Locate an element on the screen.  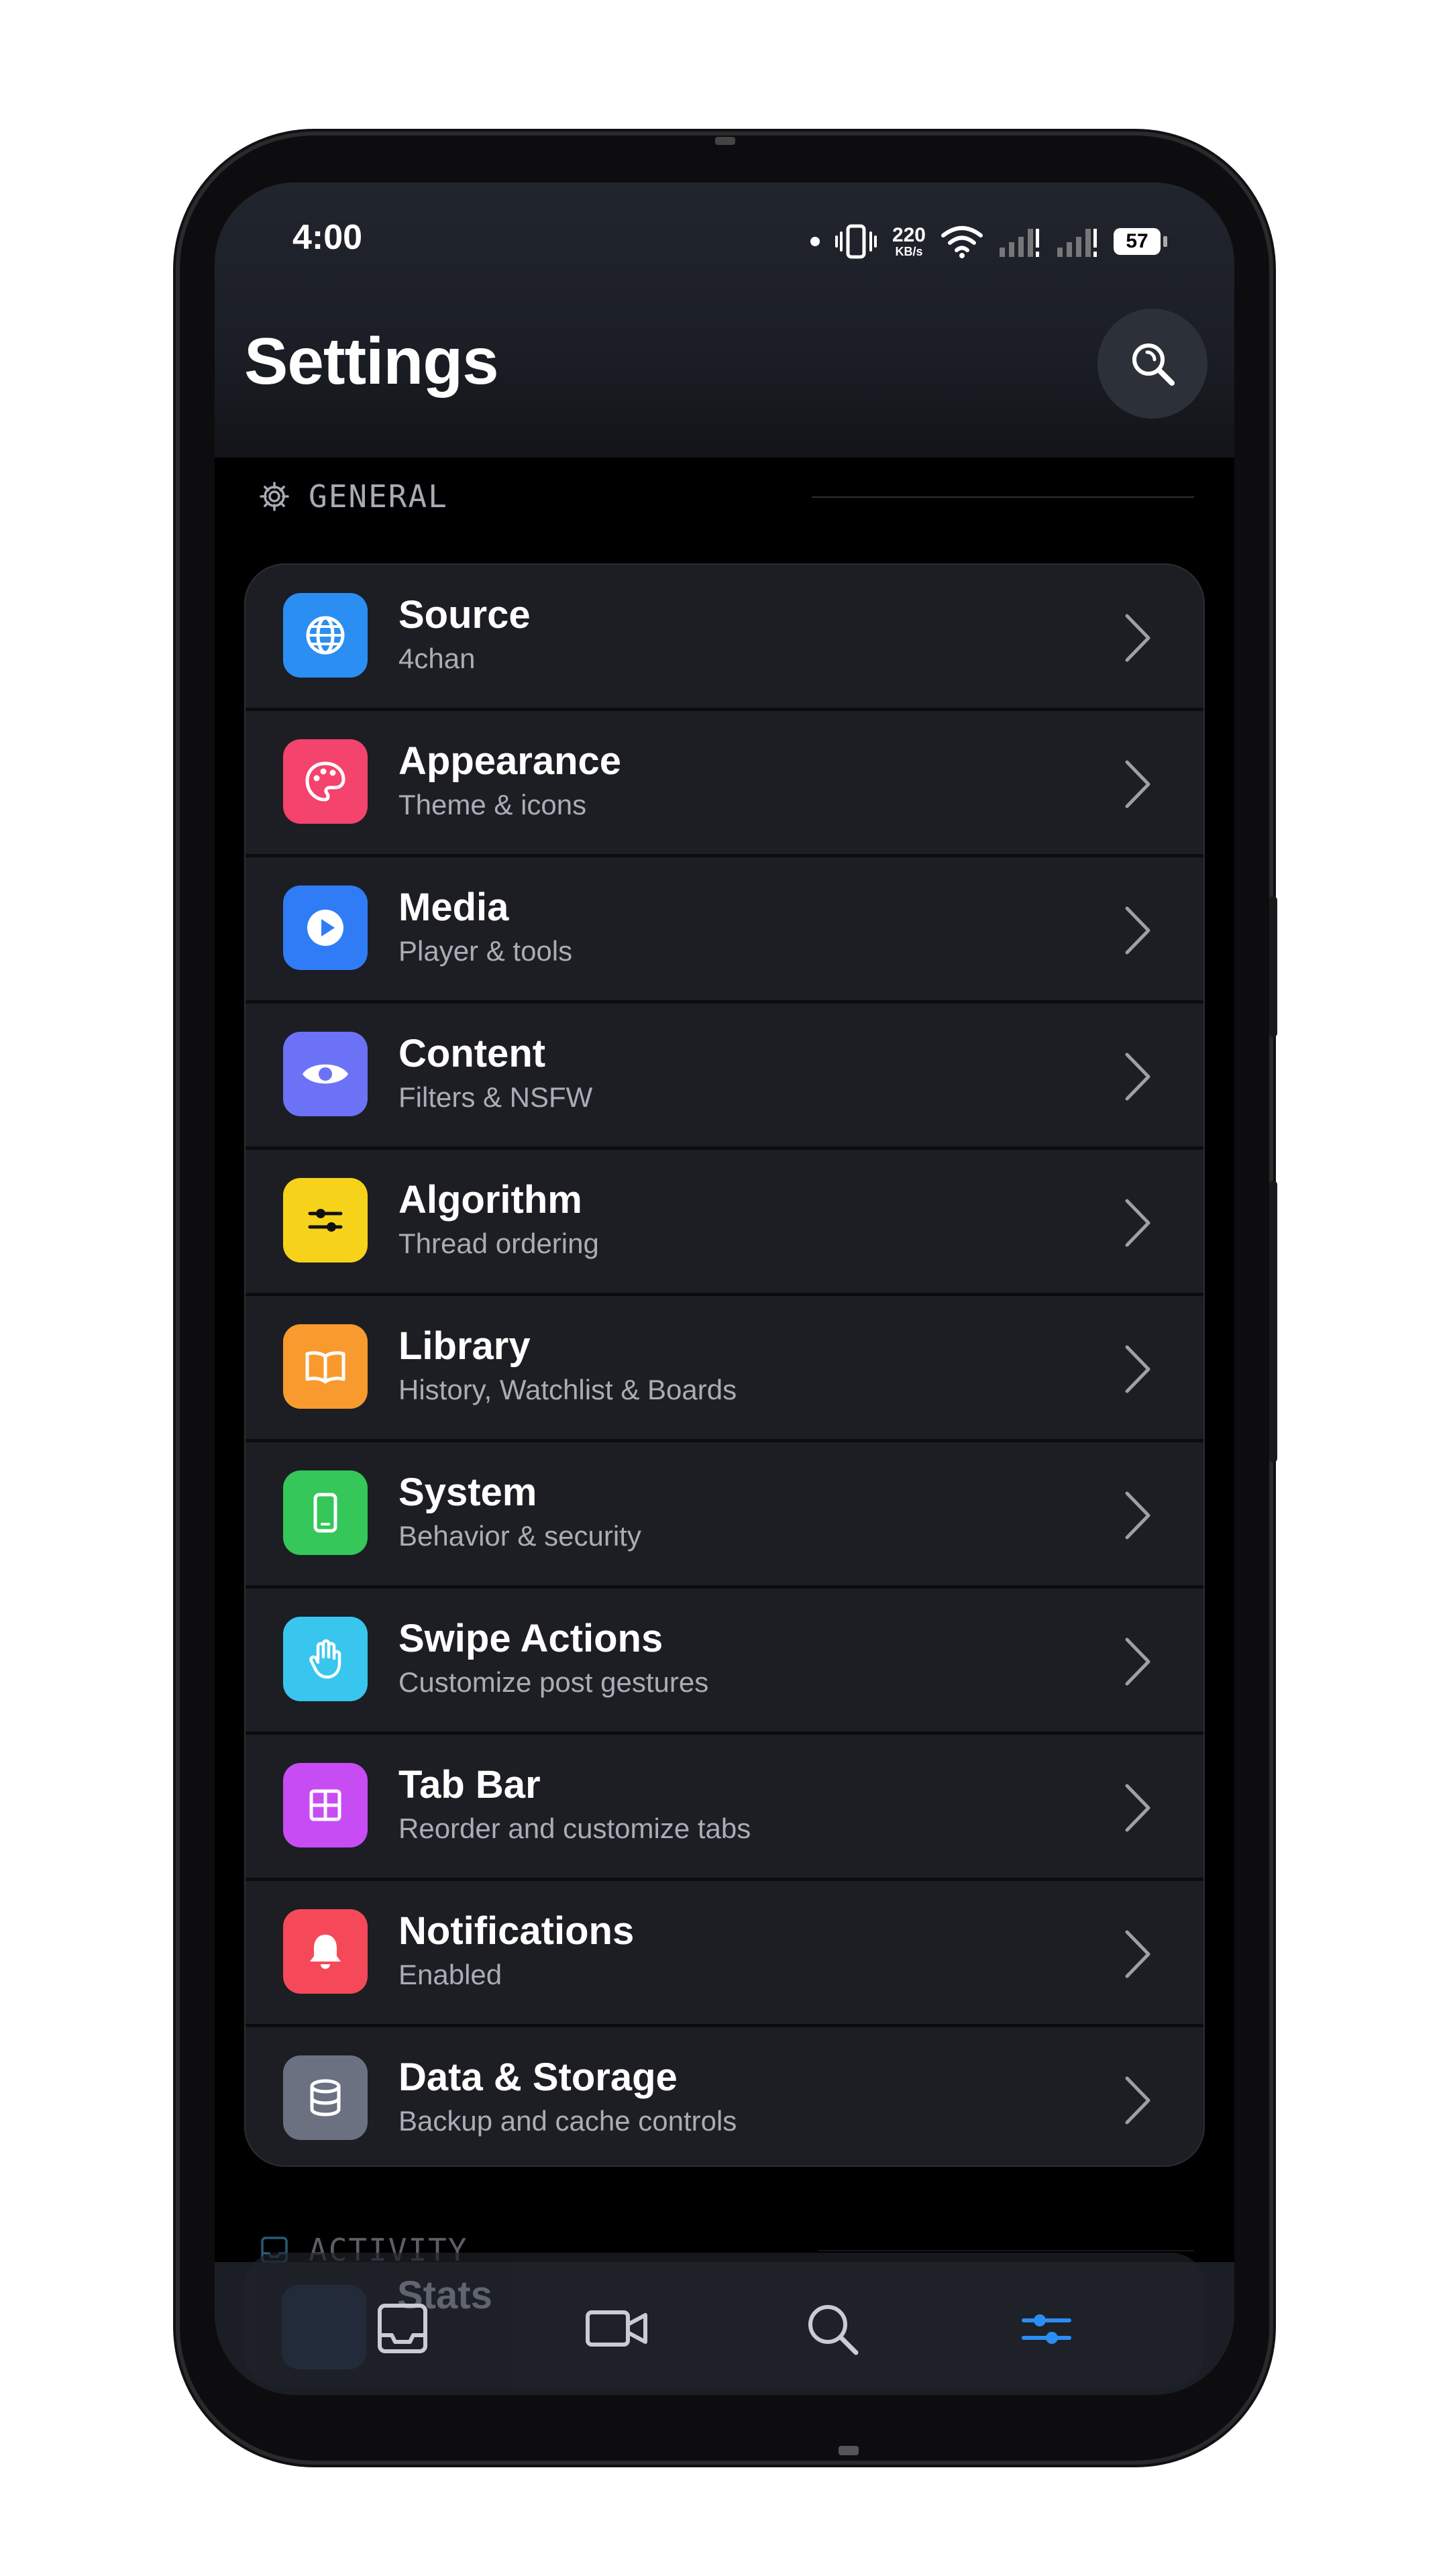
volume-button is located at coordinates (1273, 966).